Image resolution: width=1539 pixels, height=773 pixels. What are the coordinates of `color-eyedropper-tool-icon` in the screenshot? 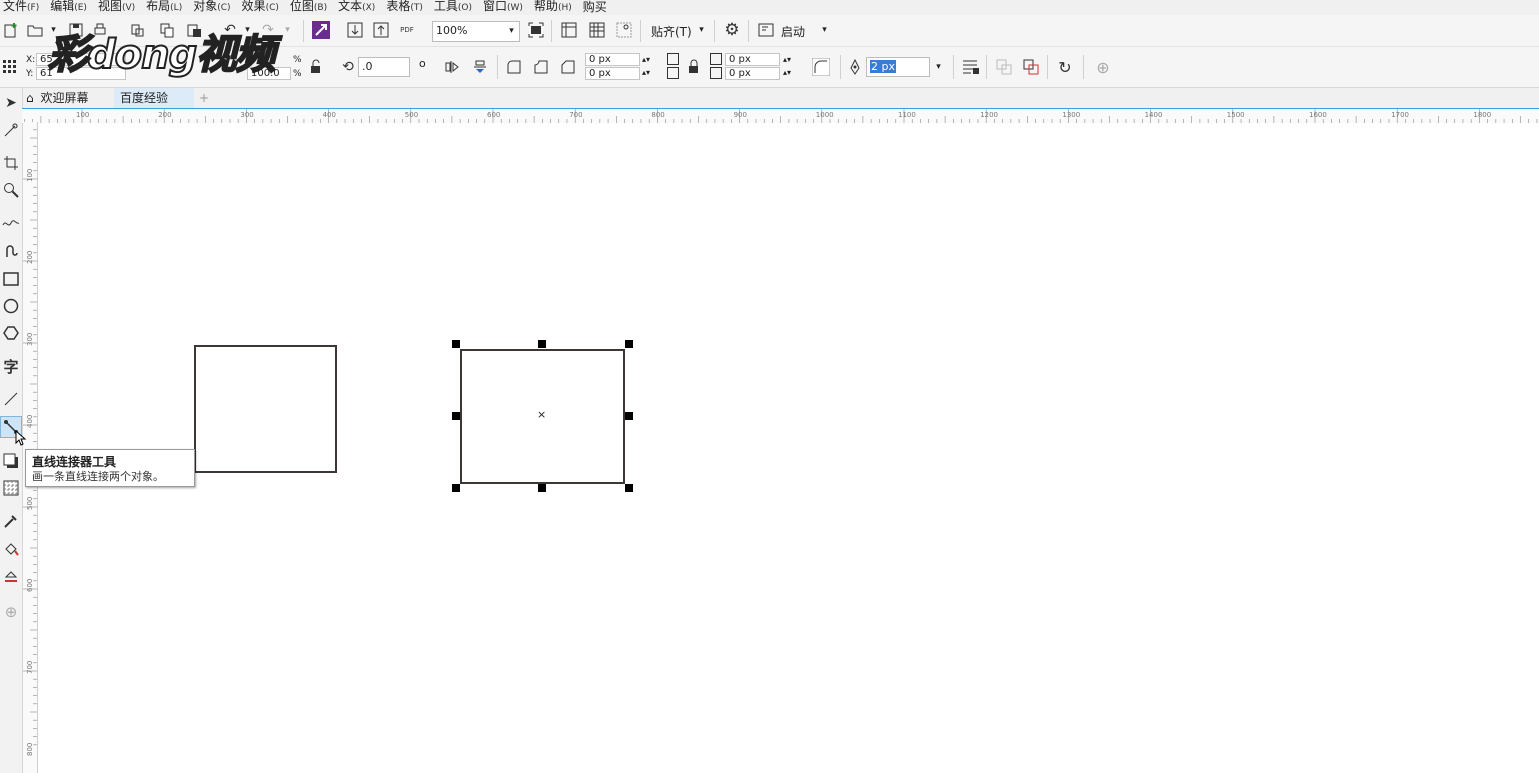 It's located at (11, 521).